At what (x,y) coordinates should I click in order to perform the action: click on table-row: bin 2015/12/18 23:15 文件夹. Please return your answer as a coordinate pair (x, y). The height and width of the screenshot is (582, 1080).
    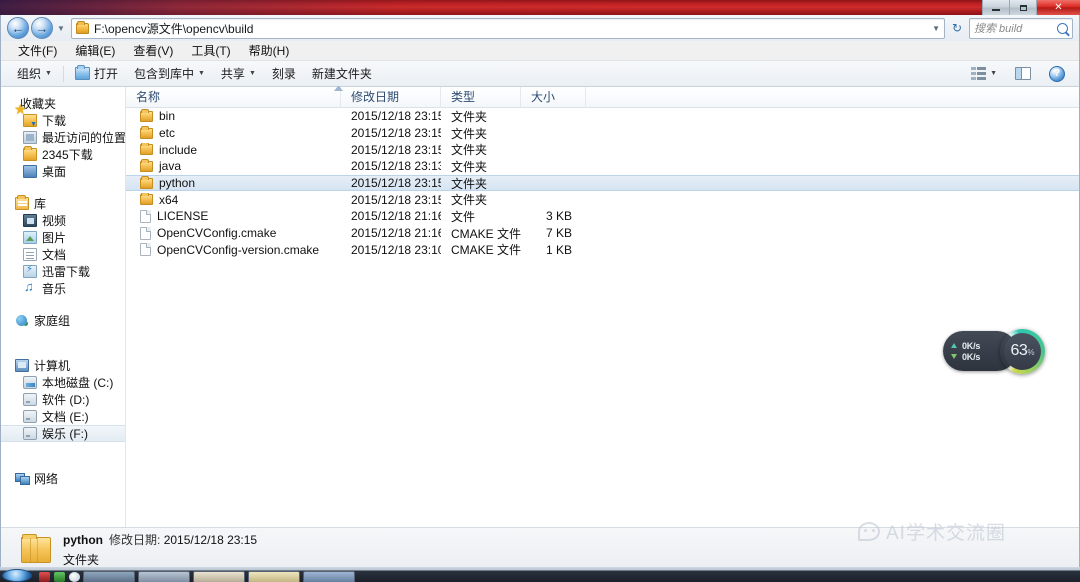
    Looking at the image, I should click on (602, 116).